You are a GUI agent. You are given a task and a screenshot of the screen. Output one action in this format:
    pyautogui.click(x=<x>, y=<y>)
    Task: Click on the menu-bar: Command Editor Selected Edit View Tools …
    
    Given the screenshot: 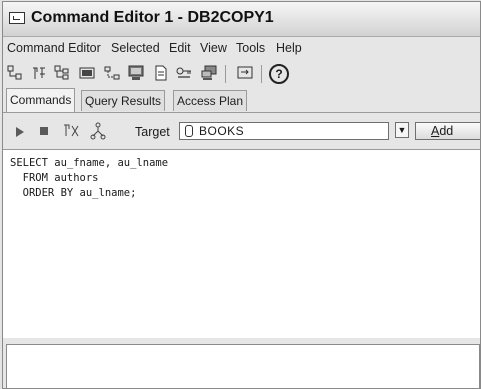 What is the action you would take?
    pyautogui.click(x=241, y=48)
    